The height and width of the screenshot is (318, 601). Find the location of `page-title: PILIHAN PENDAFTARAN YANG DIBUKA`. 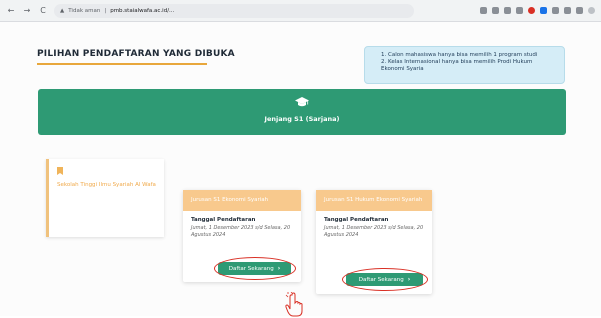

page-title: PILIHAN PENDAFTARAN YANG DIBUKA is located at coordinates (136, 54).